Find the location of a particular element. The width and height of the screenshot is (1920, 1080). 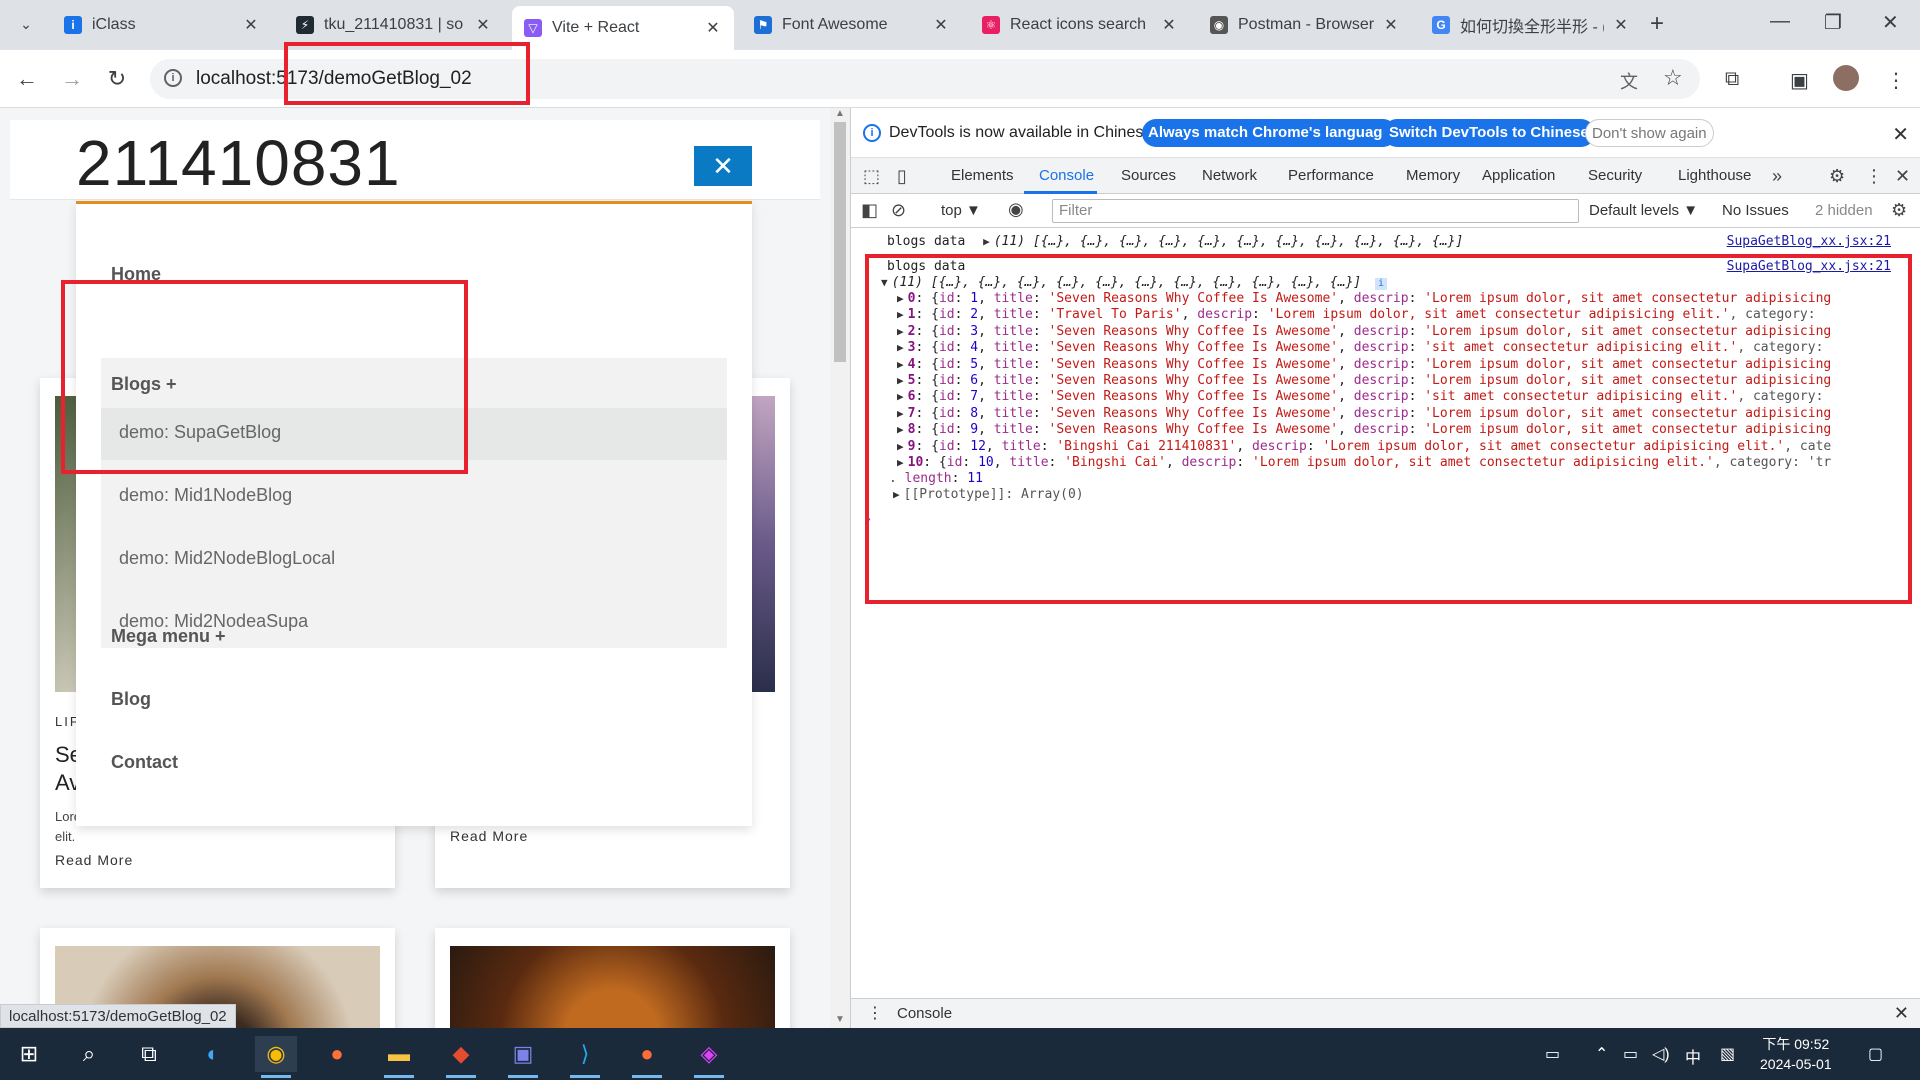

info-icon: i is located at coordinates (872, 133).